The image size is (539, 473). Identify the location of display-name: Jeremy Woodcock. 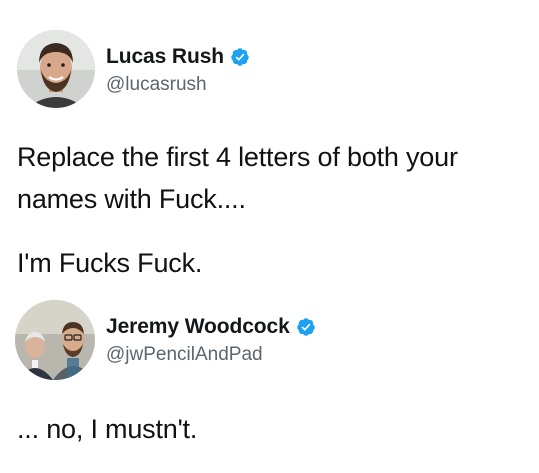
(198, 327).